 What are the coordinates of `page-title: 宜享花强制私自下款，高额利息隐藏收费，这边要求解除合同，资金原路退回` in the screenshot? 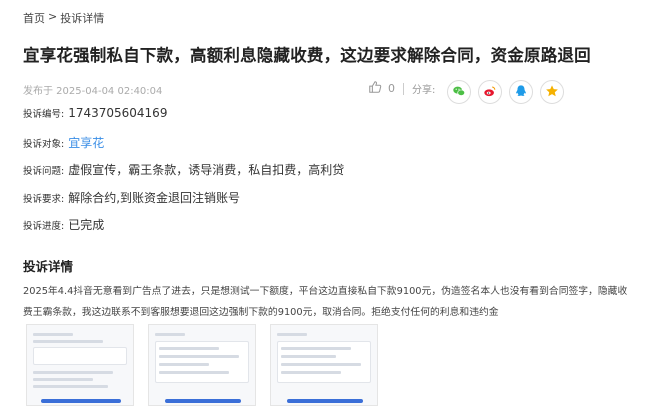 It's located at (307, 55).